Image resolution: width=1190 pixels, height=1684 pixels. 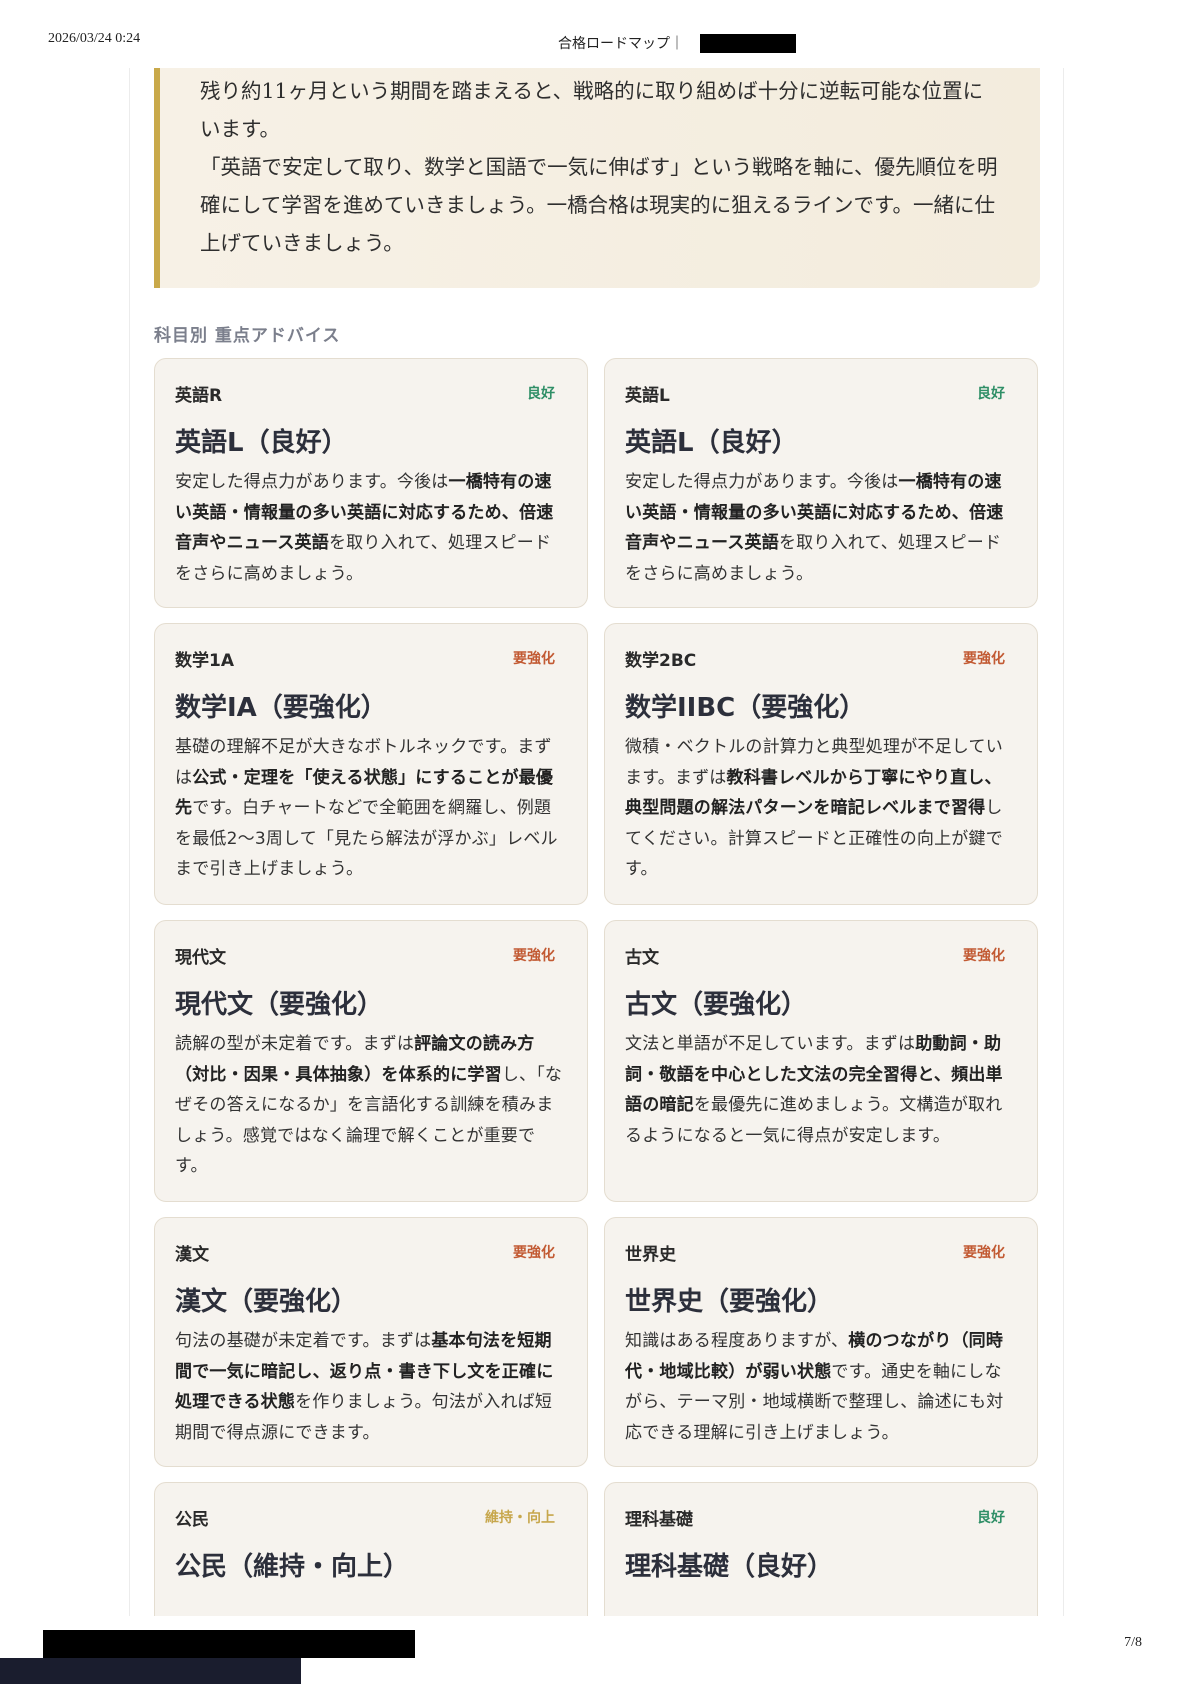 What do you see at coordinates (370, 658) in the screenshot?
I see `card-header: 数学1A 要強化` at bounding box center [370, 658].